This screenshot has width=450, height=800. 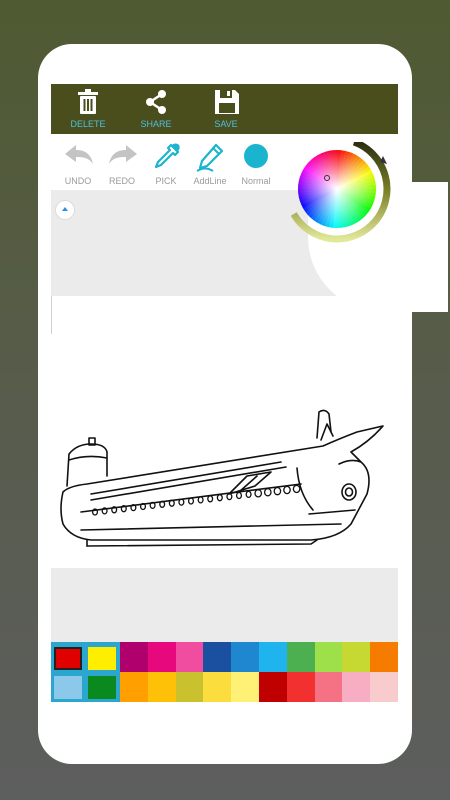 What do you see at coordinates (224, 605) in the screenshot?
I see `bottom-panel` at bounding box center [224, 605].